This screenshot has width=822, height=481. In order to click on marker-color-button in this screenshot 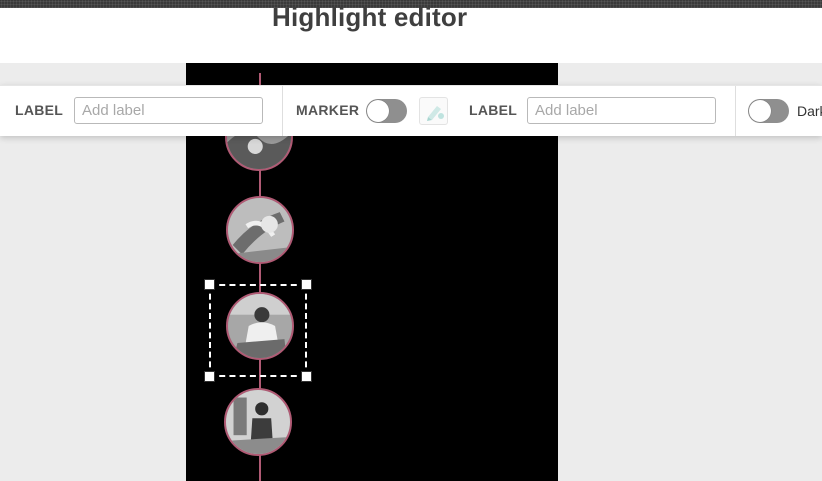, I will do `click(433, 111)`.